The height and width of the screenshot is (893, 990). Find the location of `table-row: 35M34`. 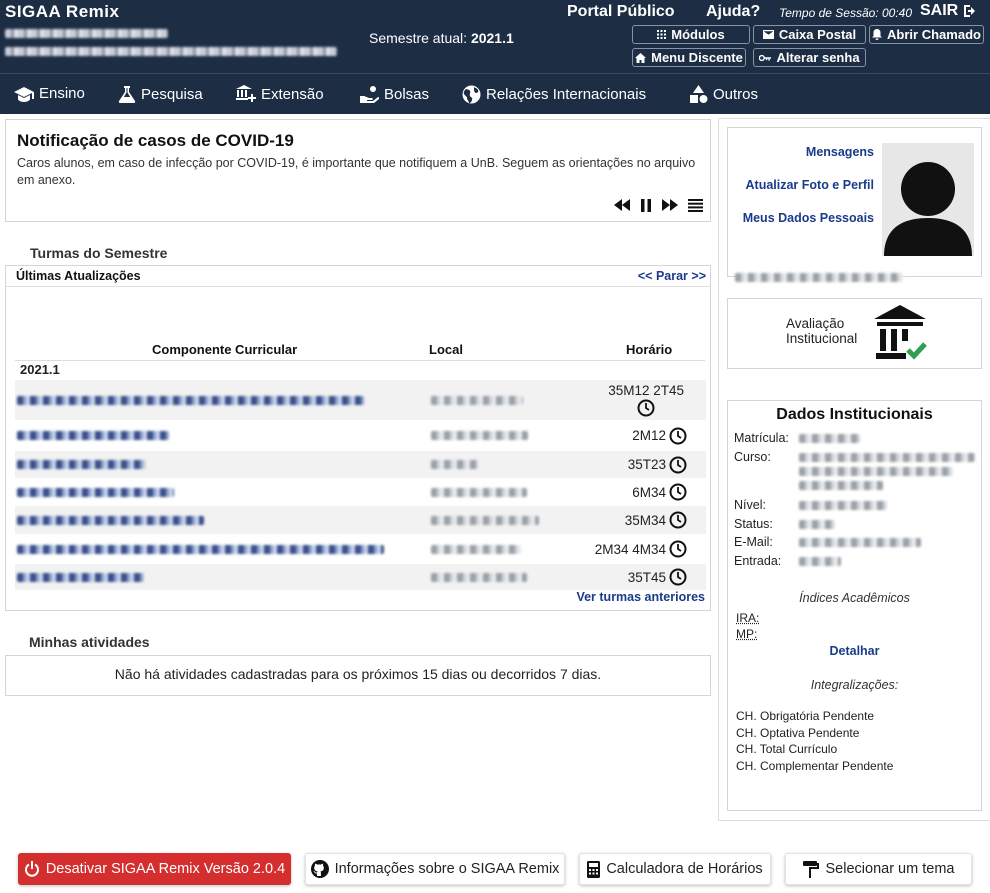

table-row: 35M34 is located at coordinates (360, 520).